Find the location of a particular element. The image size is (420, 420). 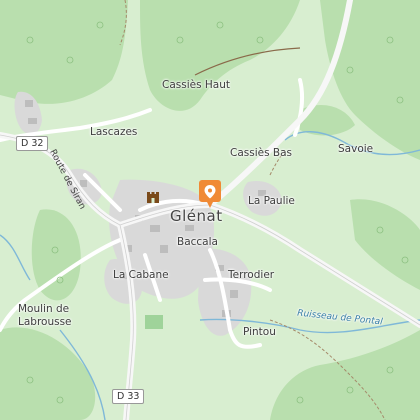

place-label-pintou: Pintou is located at coordinates (259, 332).